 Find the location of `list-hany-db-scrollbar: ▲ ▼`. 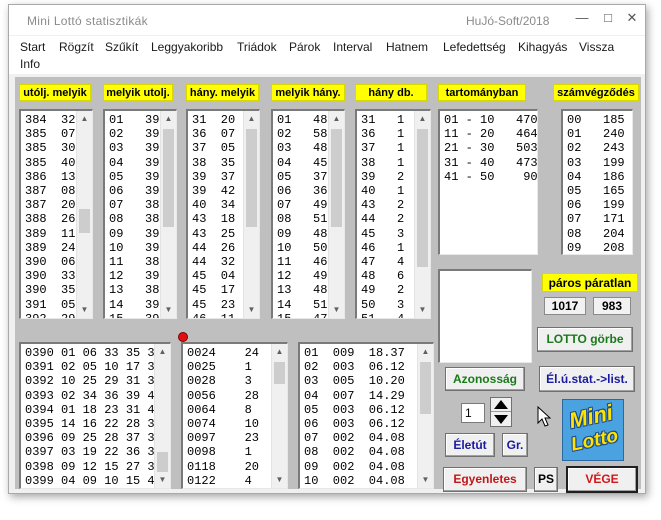

list-hany-db-scrollbar: ▲ ▼ is located at coordinates (422, 214).